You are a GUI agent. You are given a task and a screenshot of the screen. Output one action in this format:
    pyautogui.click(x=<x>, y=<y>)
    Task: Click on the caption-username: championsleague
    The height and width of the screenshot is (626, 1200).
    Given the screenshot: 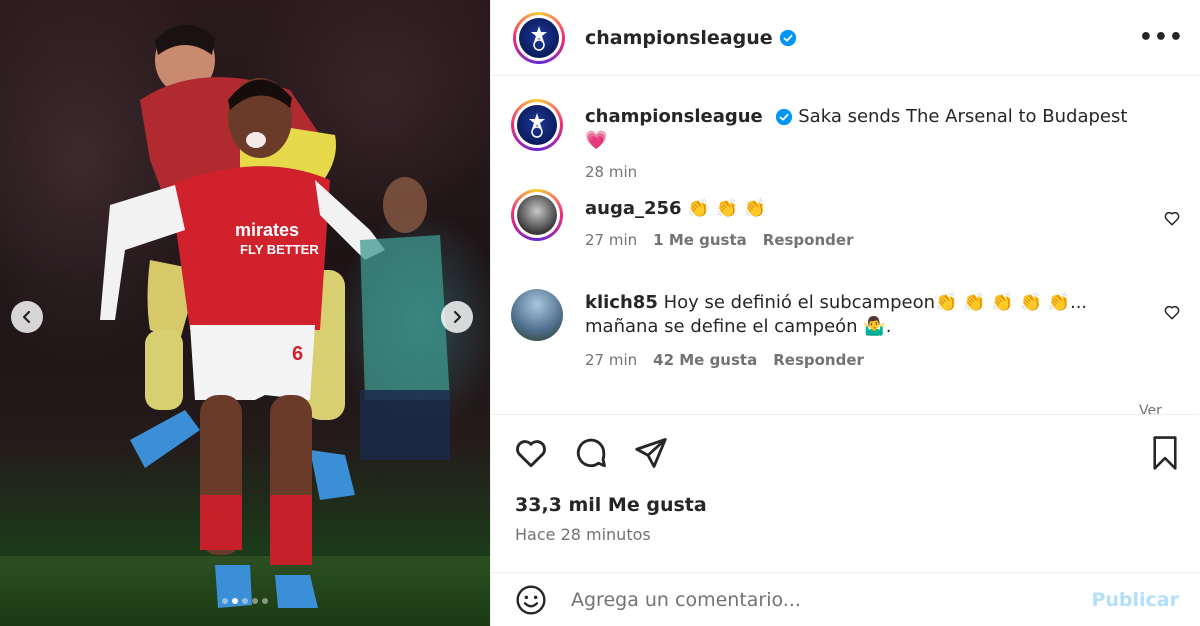 What is the action you would take?
    pyautogui.click(x=674, y=116)
    